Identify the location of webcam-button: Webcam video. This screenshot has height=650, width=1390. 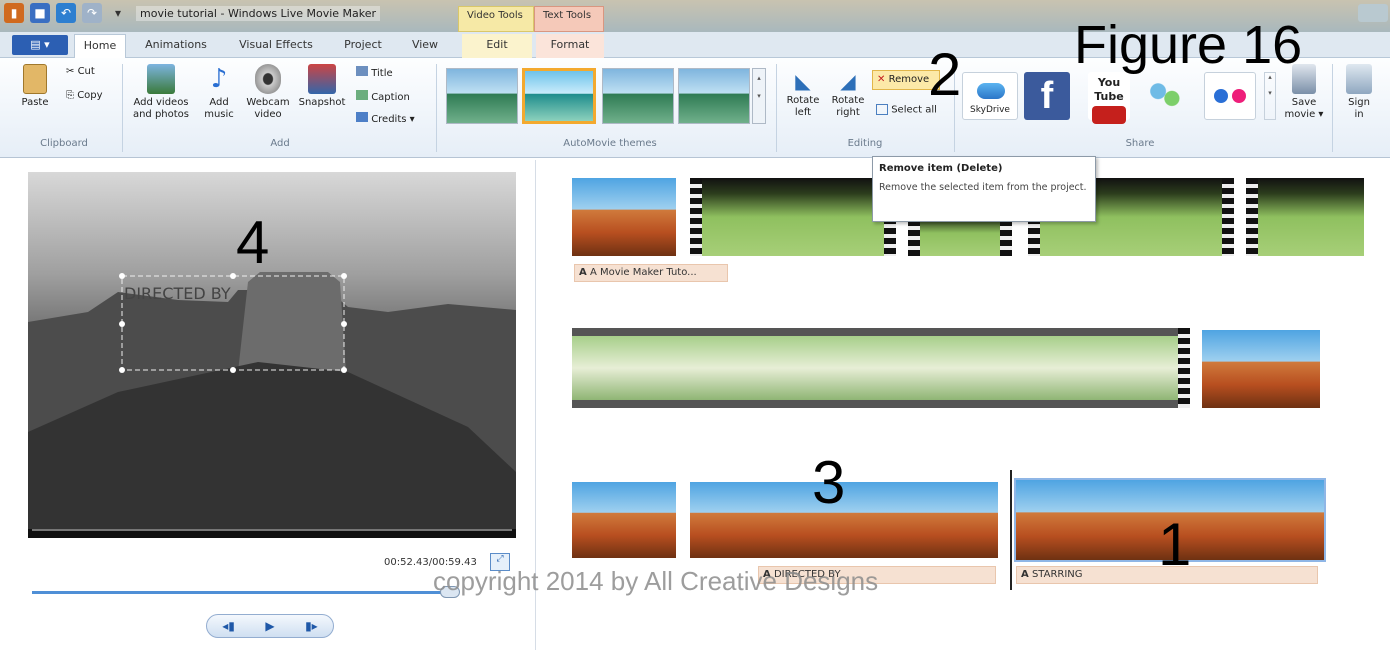
(268, 92).